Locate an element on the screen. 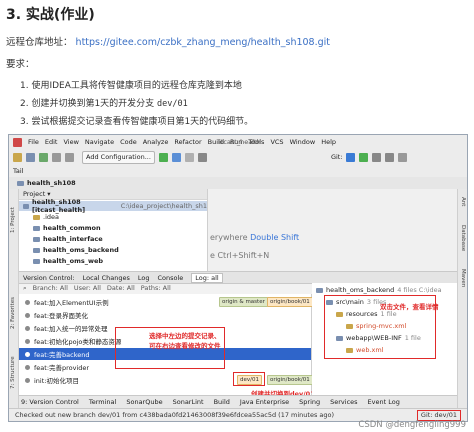  left-tool-strip: 1: Project 2: Favorites 7: Structure is located at coordinates (14, 299).